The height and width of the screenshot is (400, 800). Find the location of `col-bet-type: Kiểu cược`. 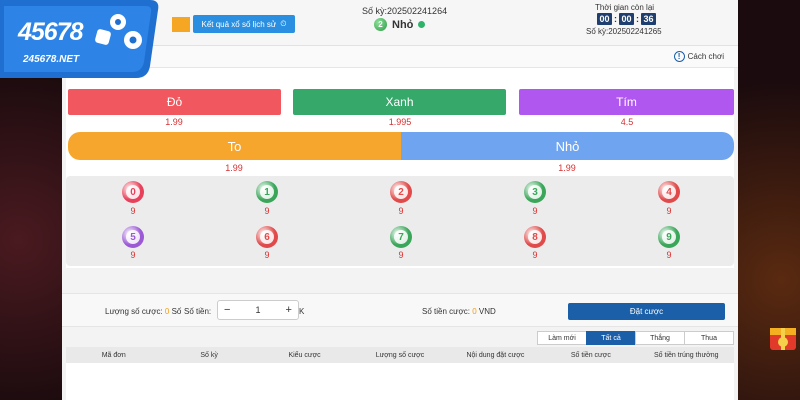

col-bet-type: Kiểu cược is located at coordinates (304, 355).